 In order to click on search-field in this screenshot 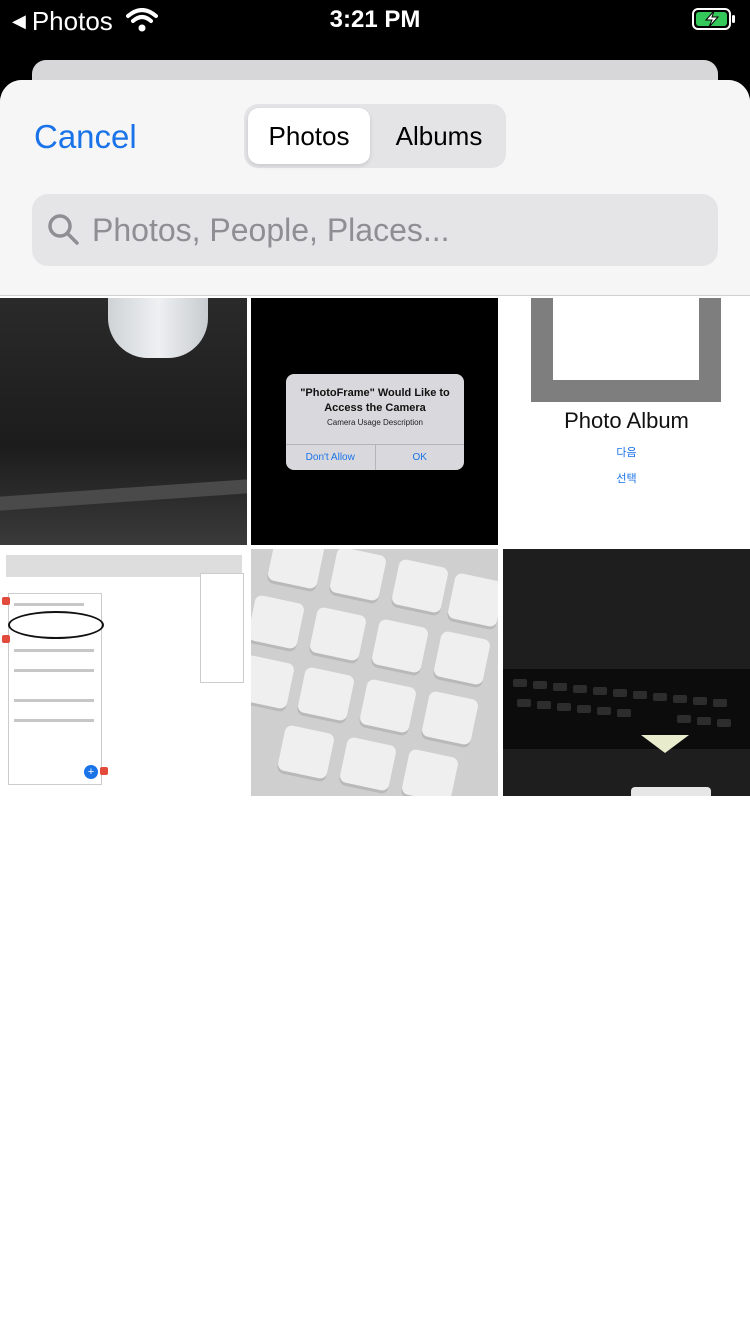, I will do `click(375, 230)`.